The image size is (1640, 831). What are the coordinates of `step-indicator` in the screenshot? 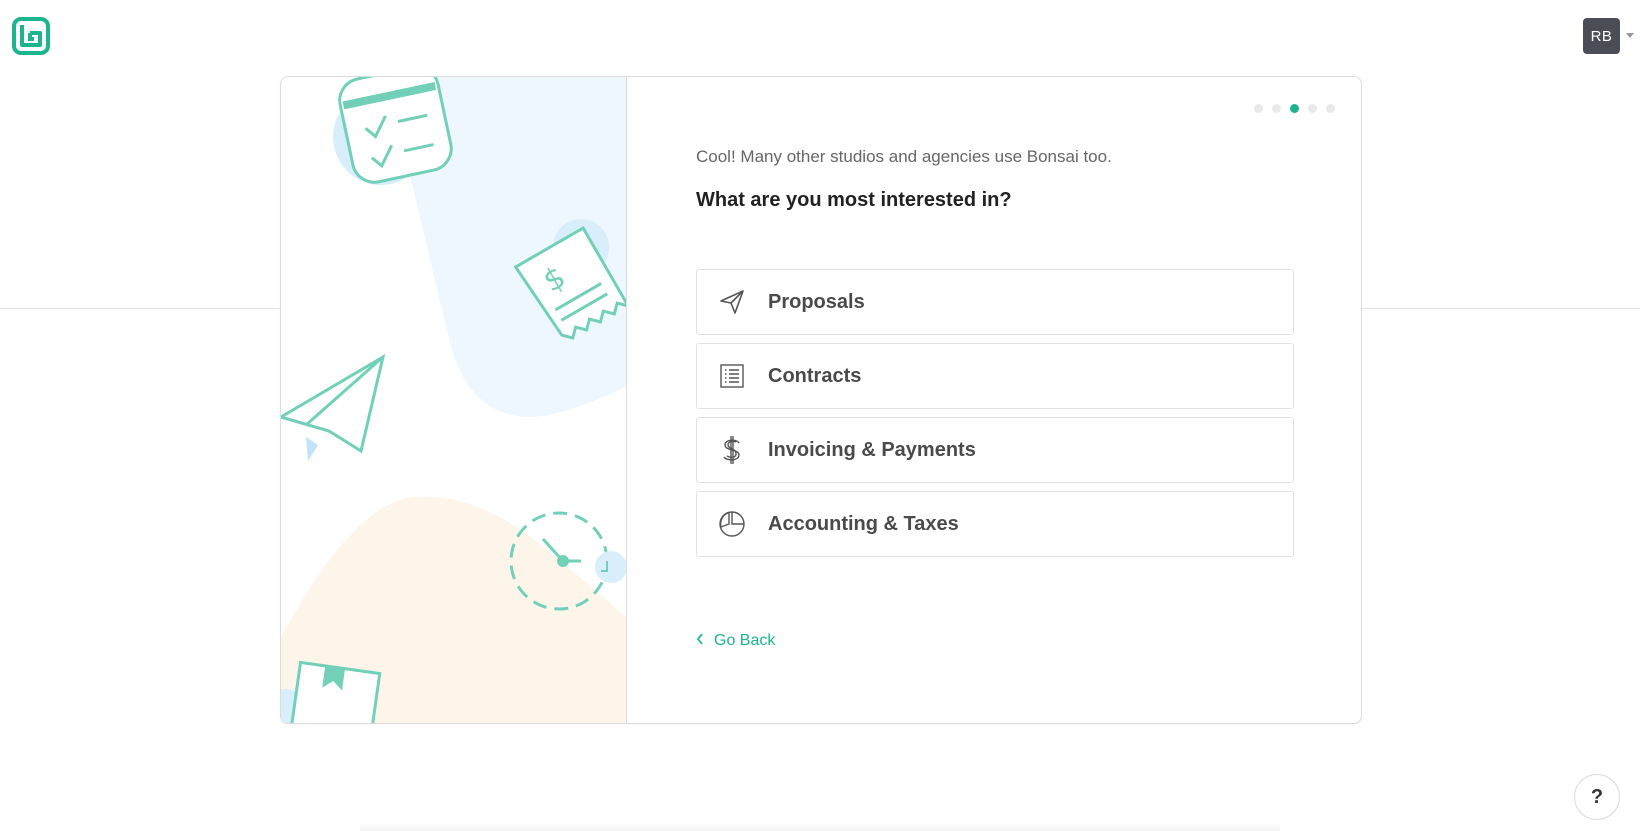 It's located at (1294, 108).